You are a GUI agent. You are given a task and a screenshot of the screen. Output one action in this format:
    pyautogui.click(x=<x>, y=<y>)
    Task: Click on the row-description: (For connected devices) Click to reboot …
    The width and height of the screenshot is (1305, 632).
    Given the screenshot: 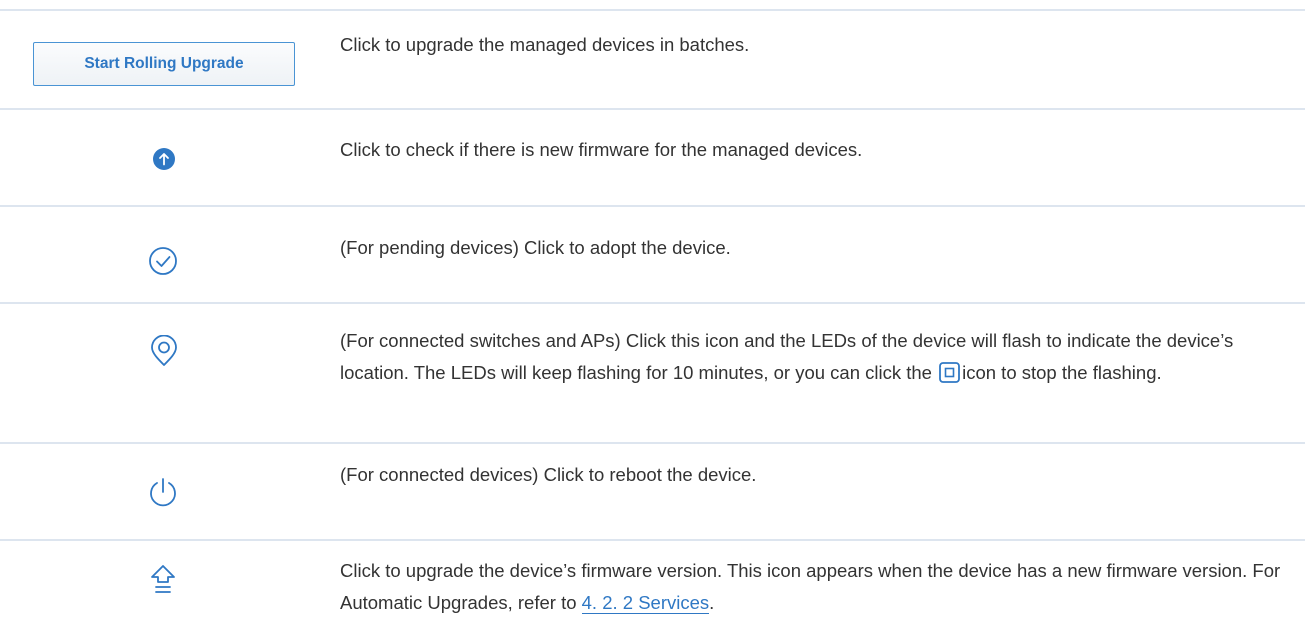 What is the action you would take?
    pyautogui.click(x=548, y=474)
    